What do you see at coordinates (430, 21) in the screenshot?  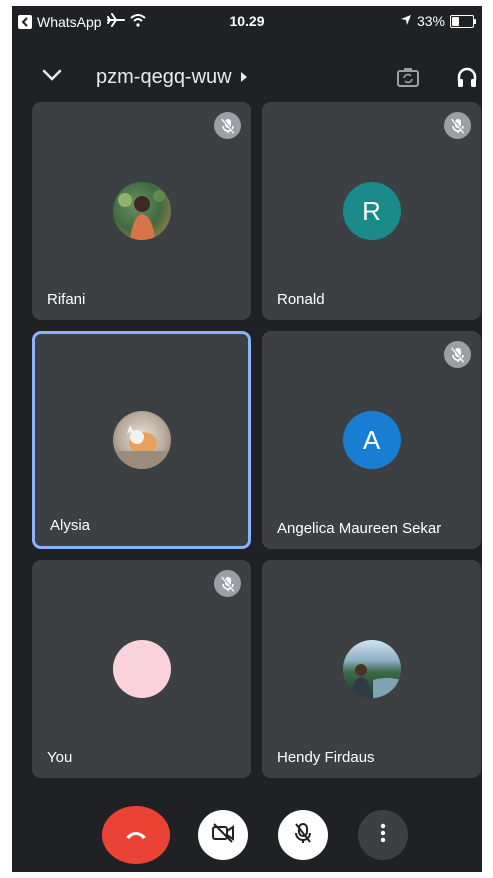 I see `battery-percent: 33%` at bounding box center [430, 21].